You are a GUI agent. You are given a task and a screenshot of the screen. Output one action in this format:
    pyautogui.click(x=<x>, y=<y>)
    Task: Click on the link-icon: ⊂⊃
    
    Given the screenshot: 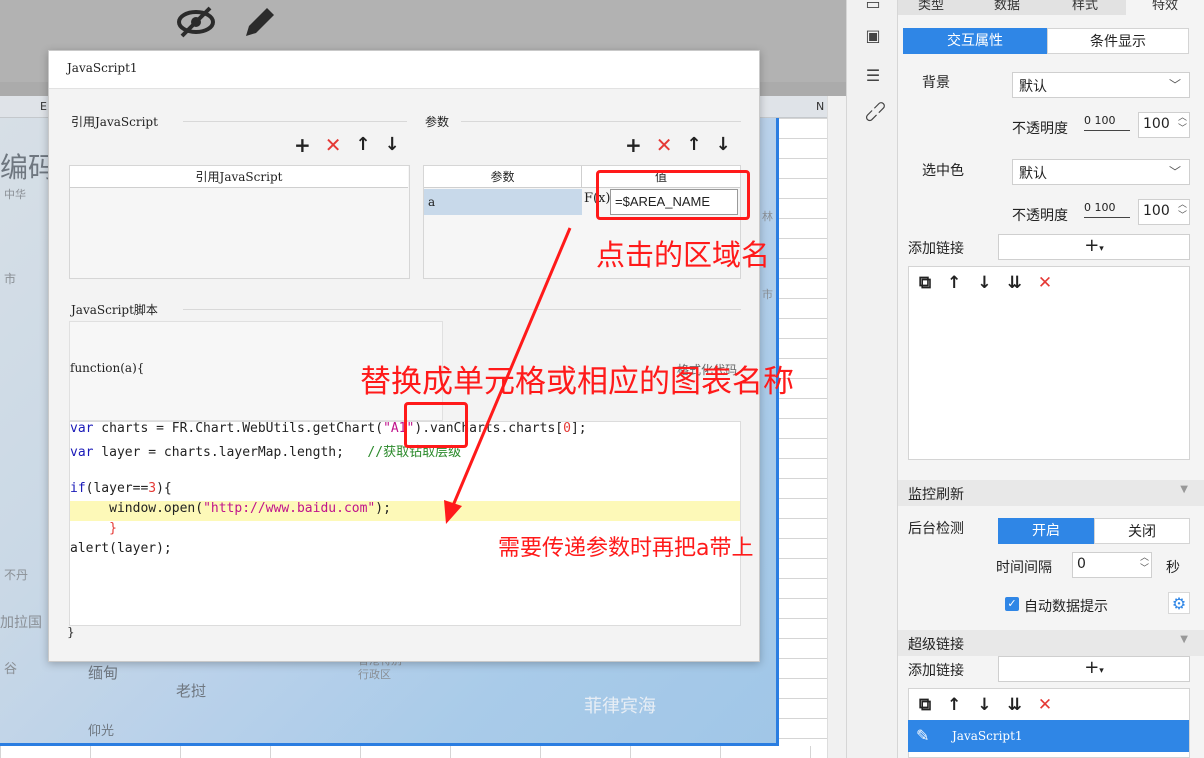 What is the action you would take?
    pyautogui.click(x=875, y=111)
    